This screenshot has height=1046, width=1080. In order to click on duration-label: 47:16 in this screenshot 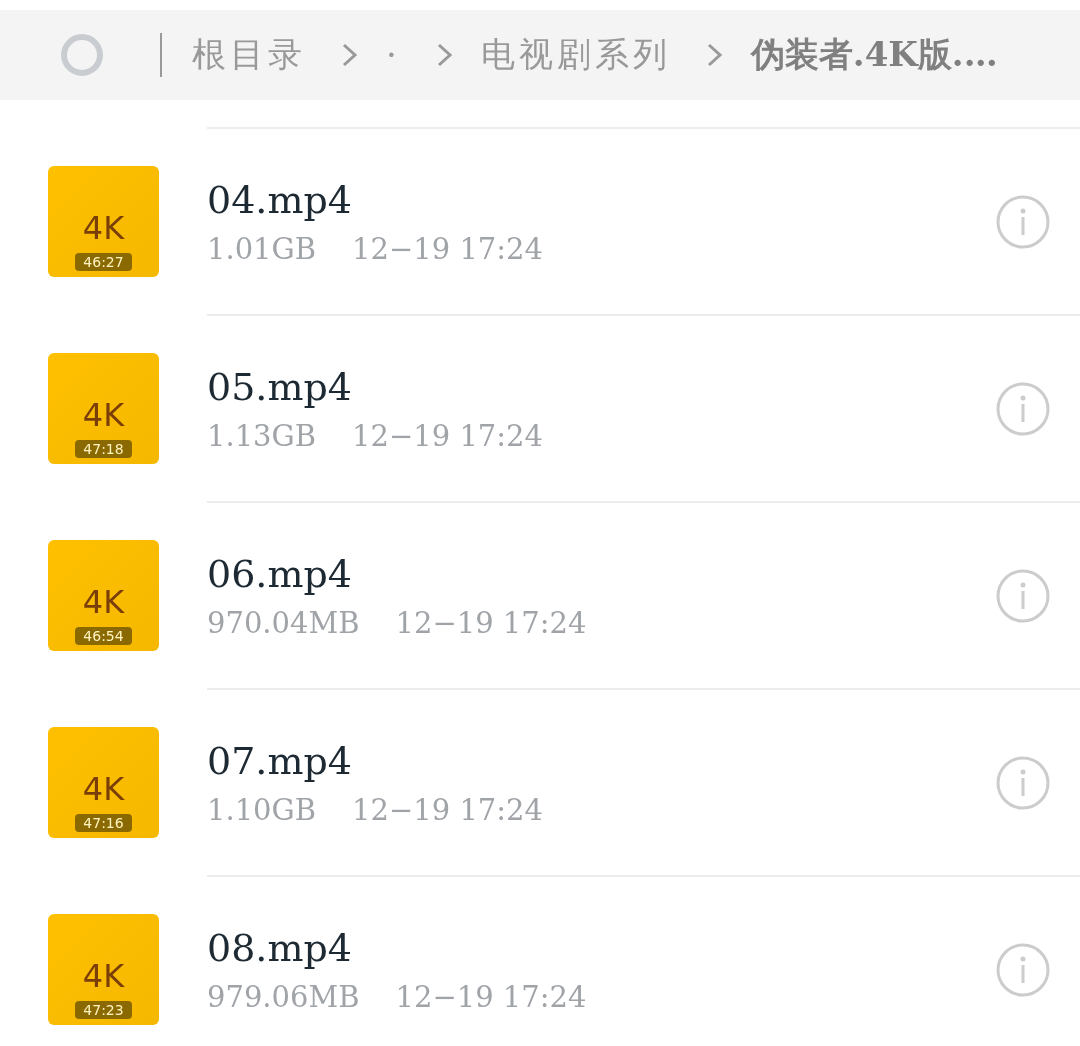, I will do `click(103, 823)`.